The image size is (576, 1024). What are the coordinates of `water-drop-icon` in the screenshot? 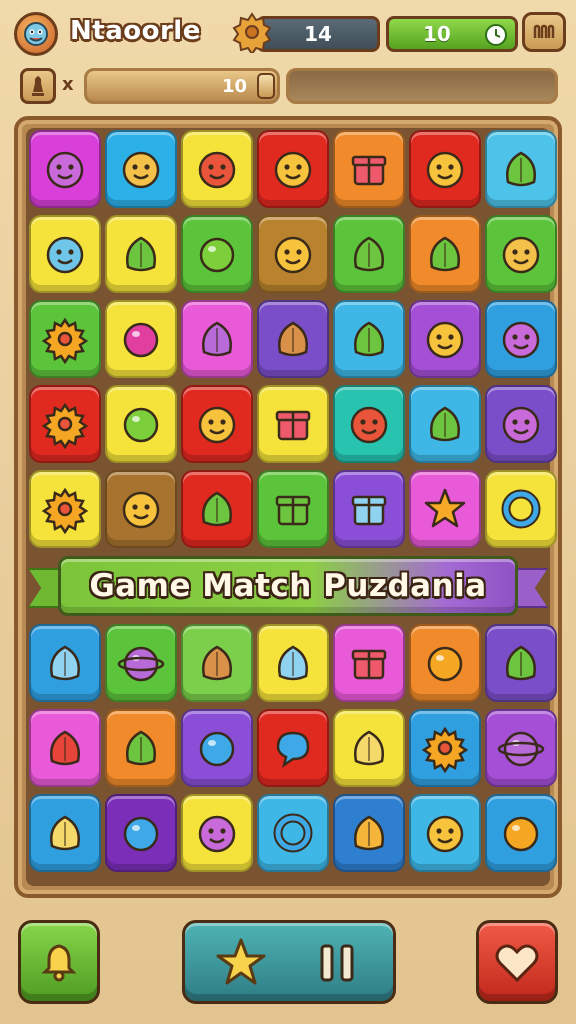 It's located at (141, 834).